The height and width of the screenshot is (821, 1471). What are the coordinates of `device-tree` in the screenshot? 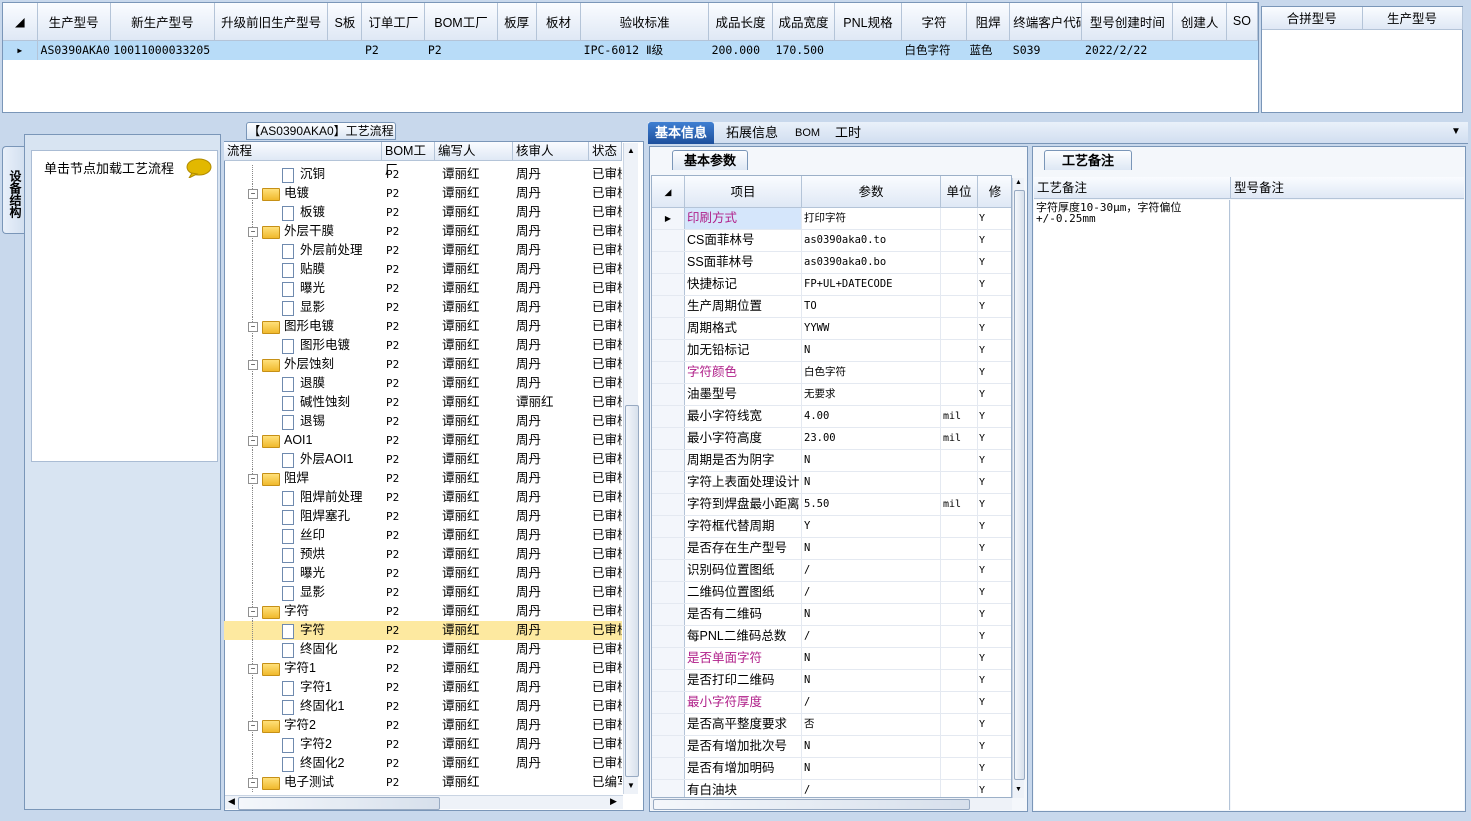 It's located at (124, 306).